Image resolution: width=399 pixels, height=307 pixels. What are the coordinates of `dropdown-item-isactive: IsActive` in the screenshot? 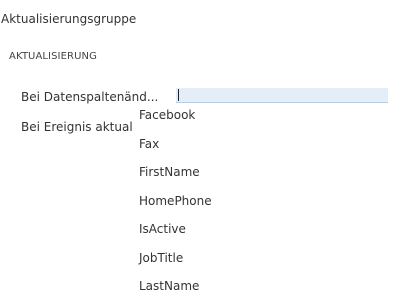 It's located at (162, 229).